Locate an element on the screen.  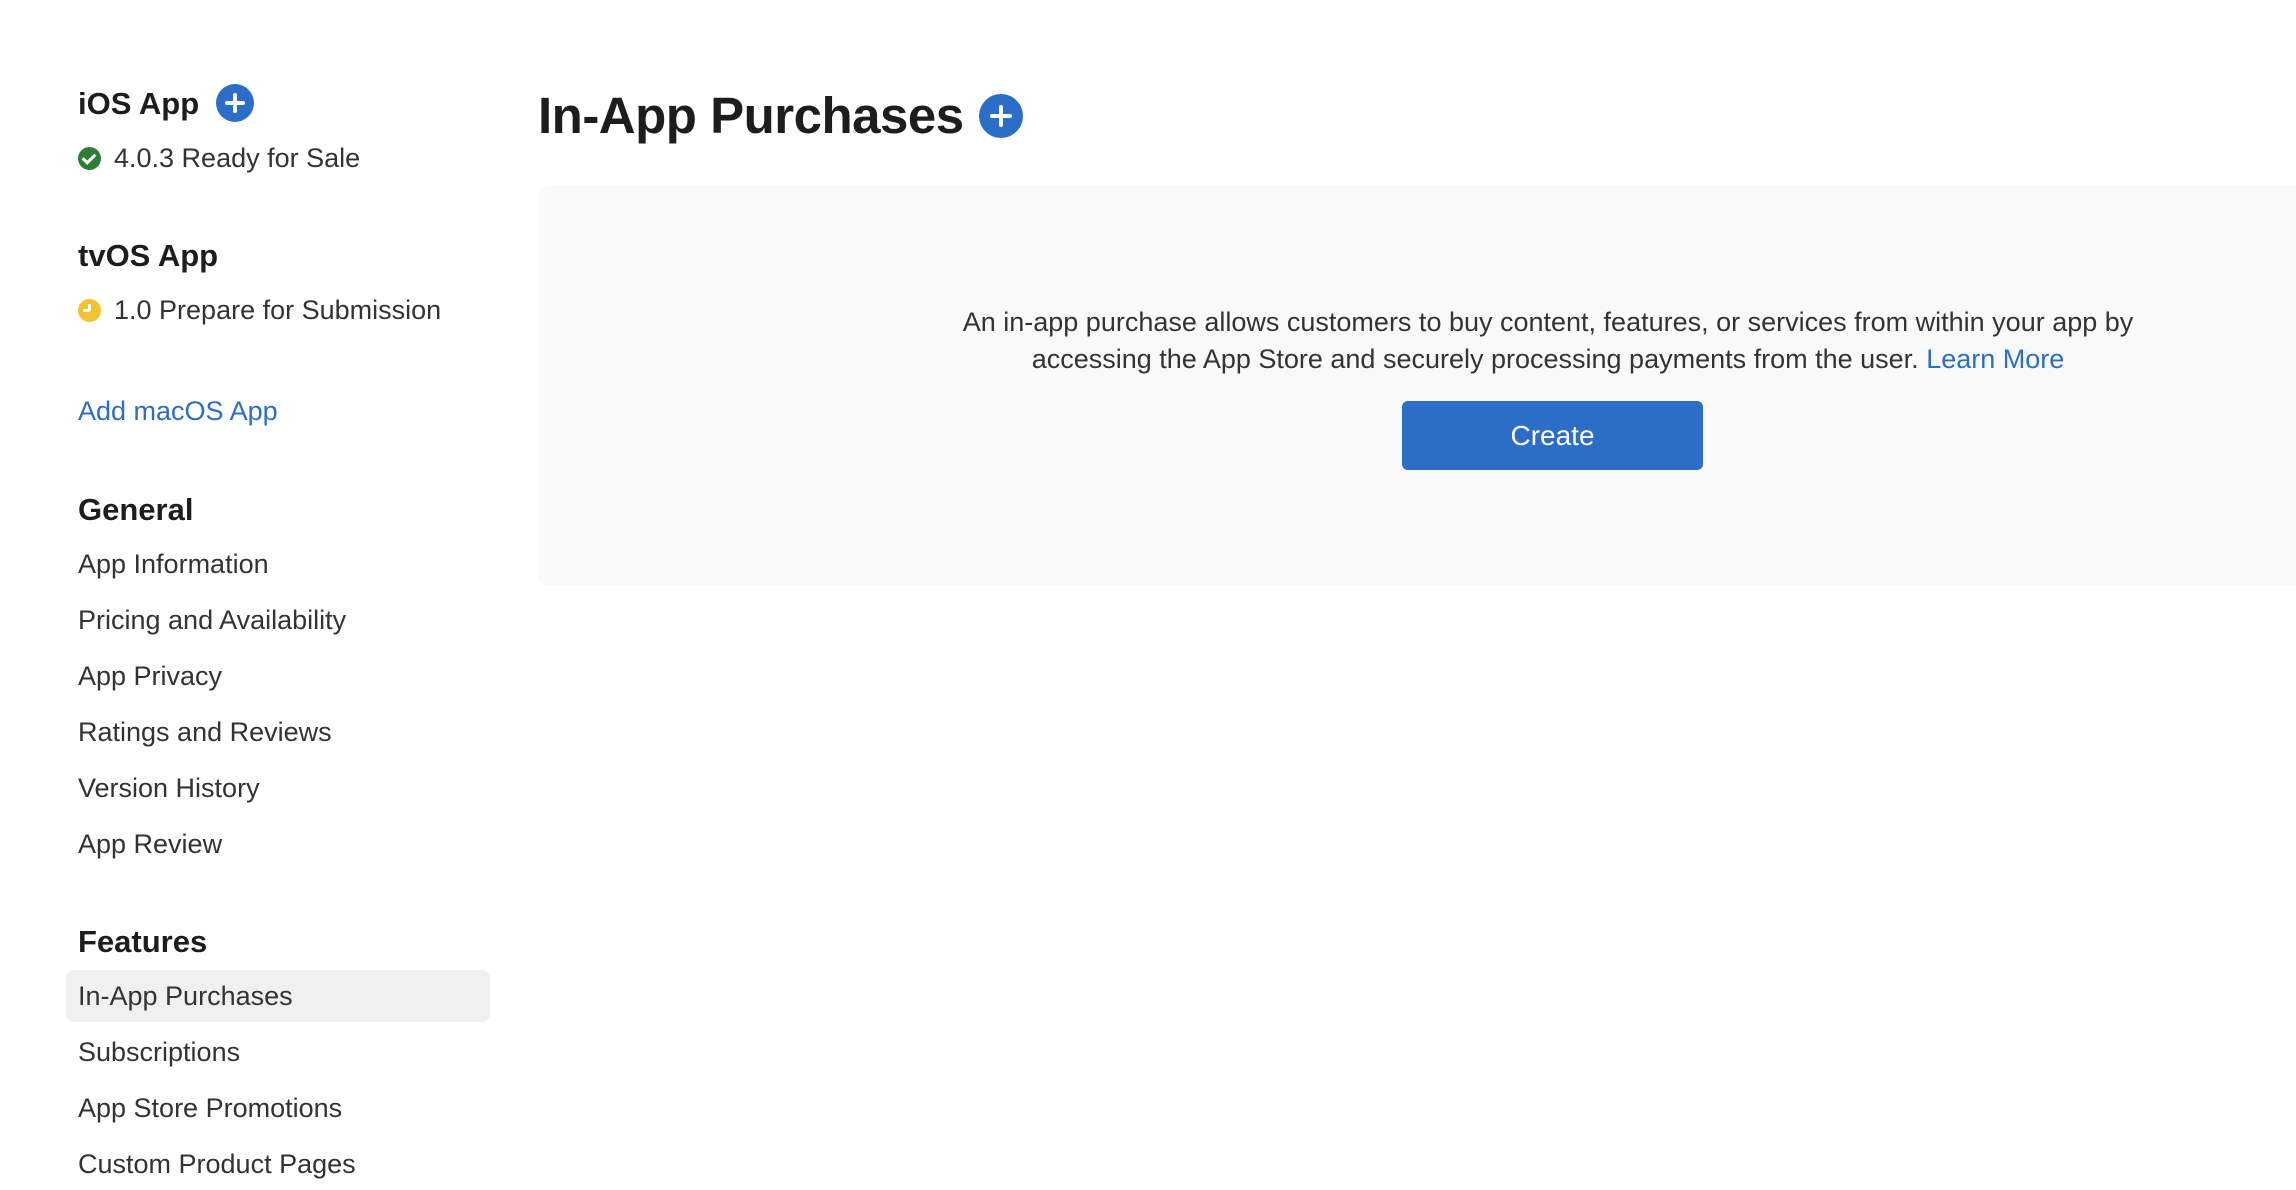
page-header: In-App Purchases is located at coordinates (780, 116).